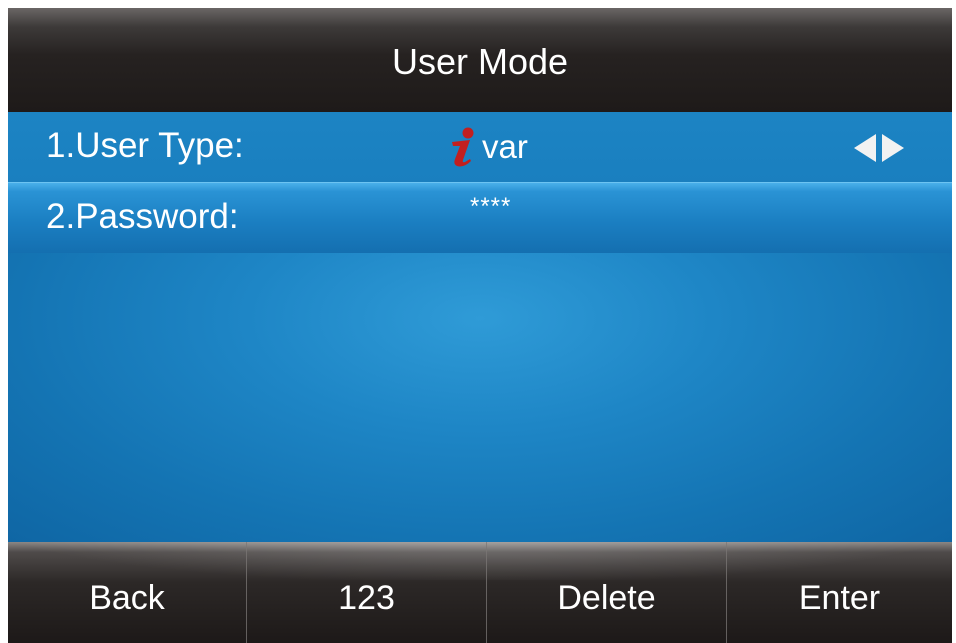  What do you see at coordinates (865, 148) in the screenshot?
I see `left-arrow-icon` at bounding box center [865, 148].